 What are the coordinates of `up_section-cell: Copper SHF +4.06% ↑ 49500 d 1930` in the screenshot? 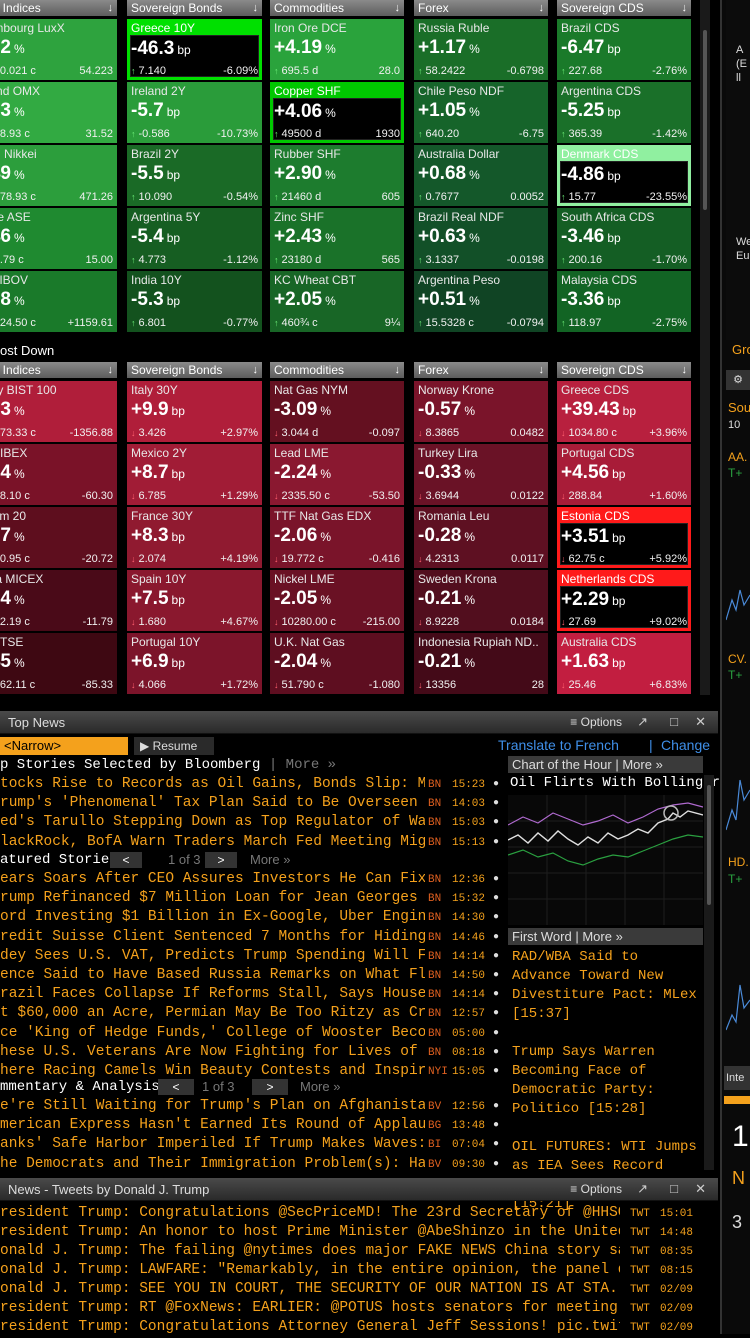 It's located at (337, 112).